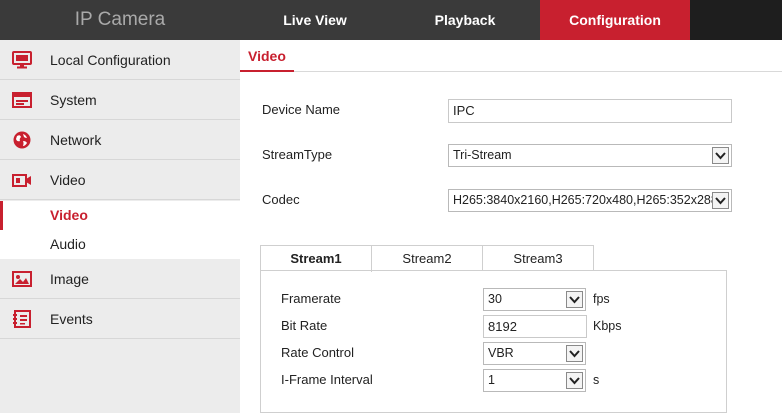 This screenshot has height=413, width=782. I want to click on top-bar-right-area, so click(736, 20).